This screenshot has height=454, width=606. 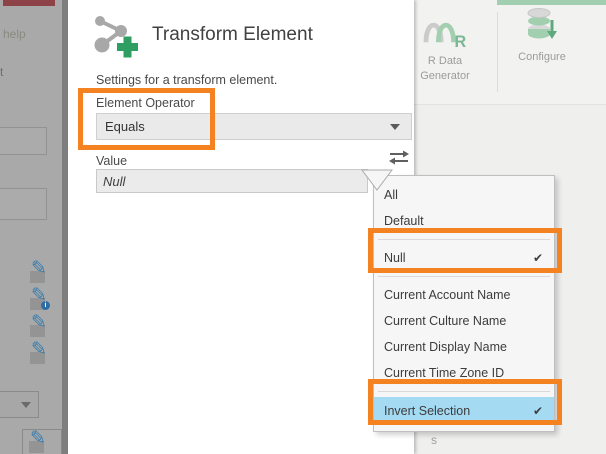 What do you see at coordinates (434, 440) in the screenshot?
I see `obscured-text-fragment: s` at bounding box center [434, 440].